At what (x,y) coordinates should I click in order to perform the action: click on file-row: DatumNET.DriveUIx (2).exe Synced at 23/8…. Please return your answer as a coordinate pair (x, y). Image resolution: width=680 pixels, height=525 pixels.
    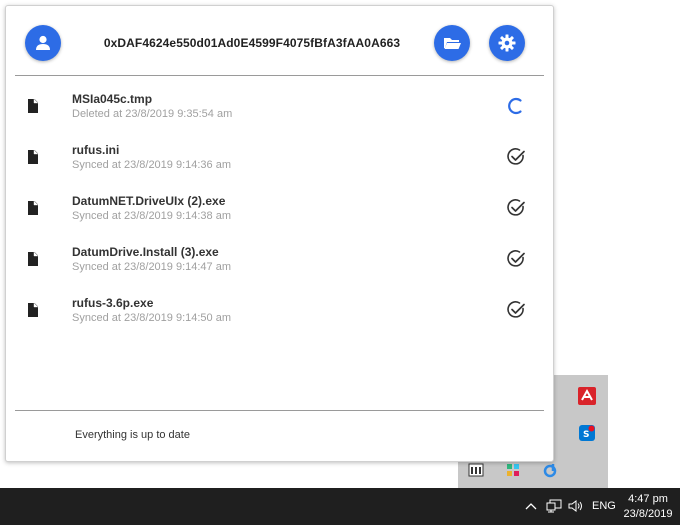
    Looking at the image, I should click on (279, 213).